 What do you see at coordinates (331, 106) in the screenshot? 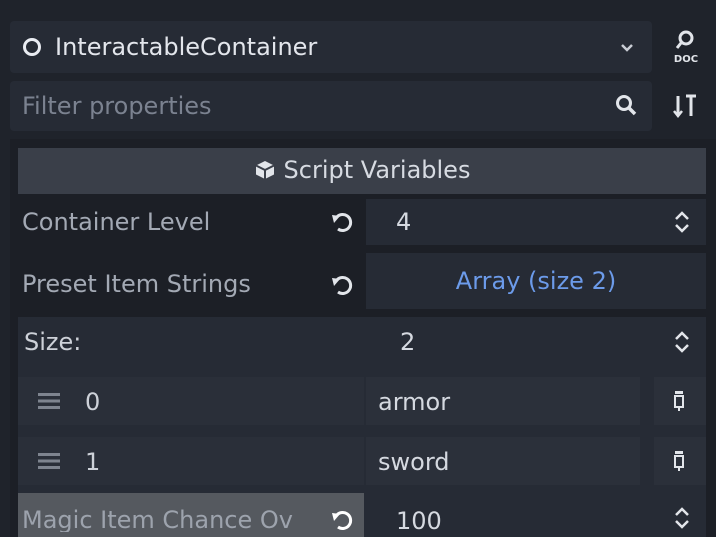
I see `filter-properties-input: Filter properties` at bounding box center [331, 106].